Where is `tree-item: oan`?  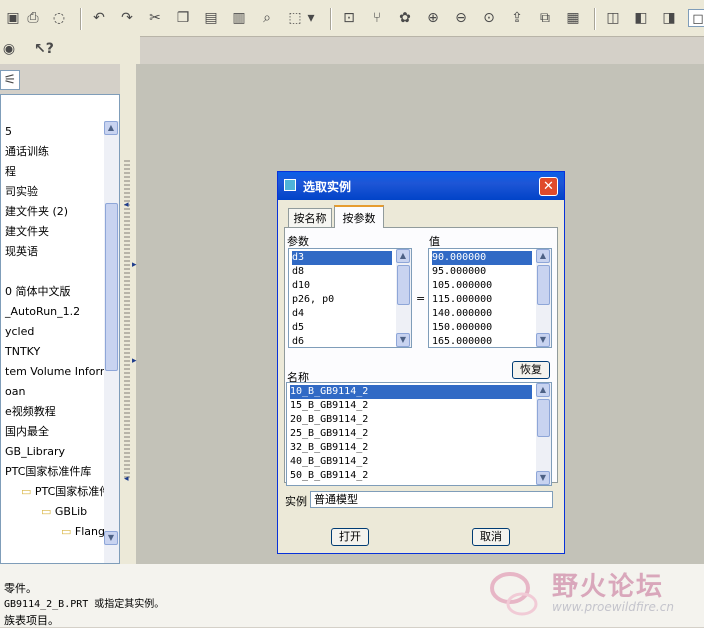
tree-item: oan is located at coordinates (15, 392).